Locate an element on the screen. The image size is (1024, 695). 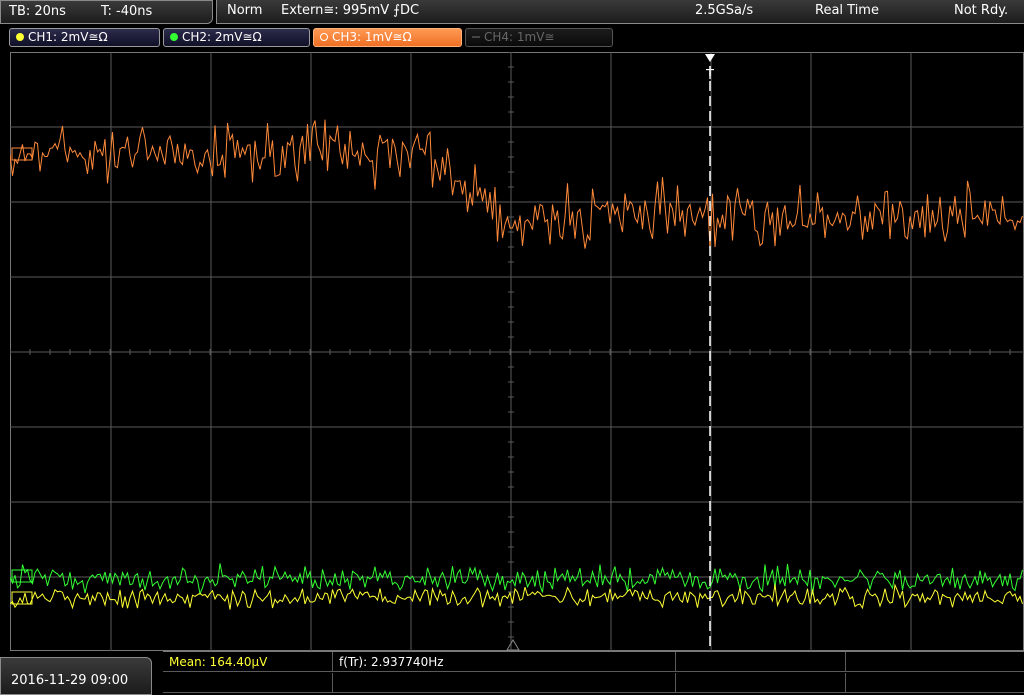
level-arrow-icon is located at coordinates (513, 645).